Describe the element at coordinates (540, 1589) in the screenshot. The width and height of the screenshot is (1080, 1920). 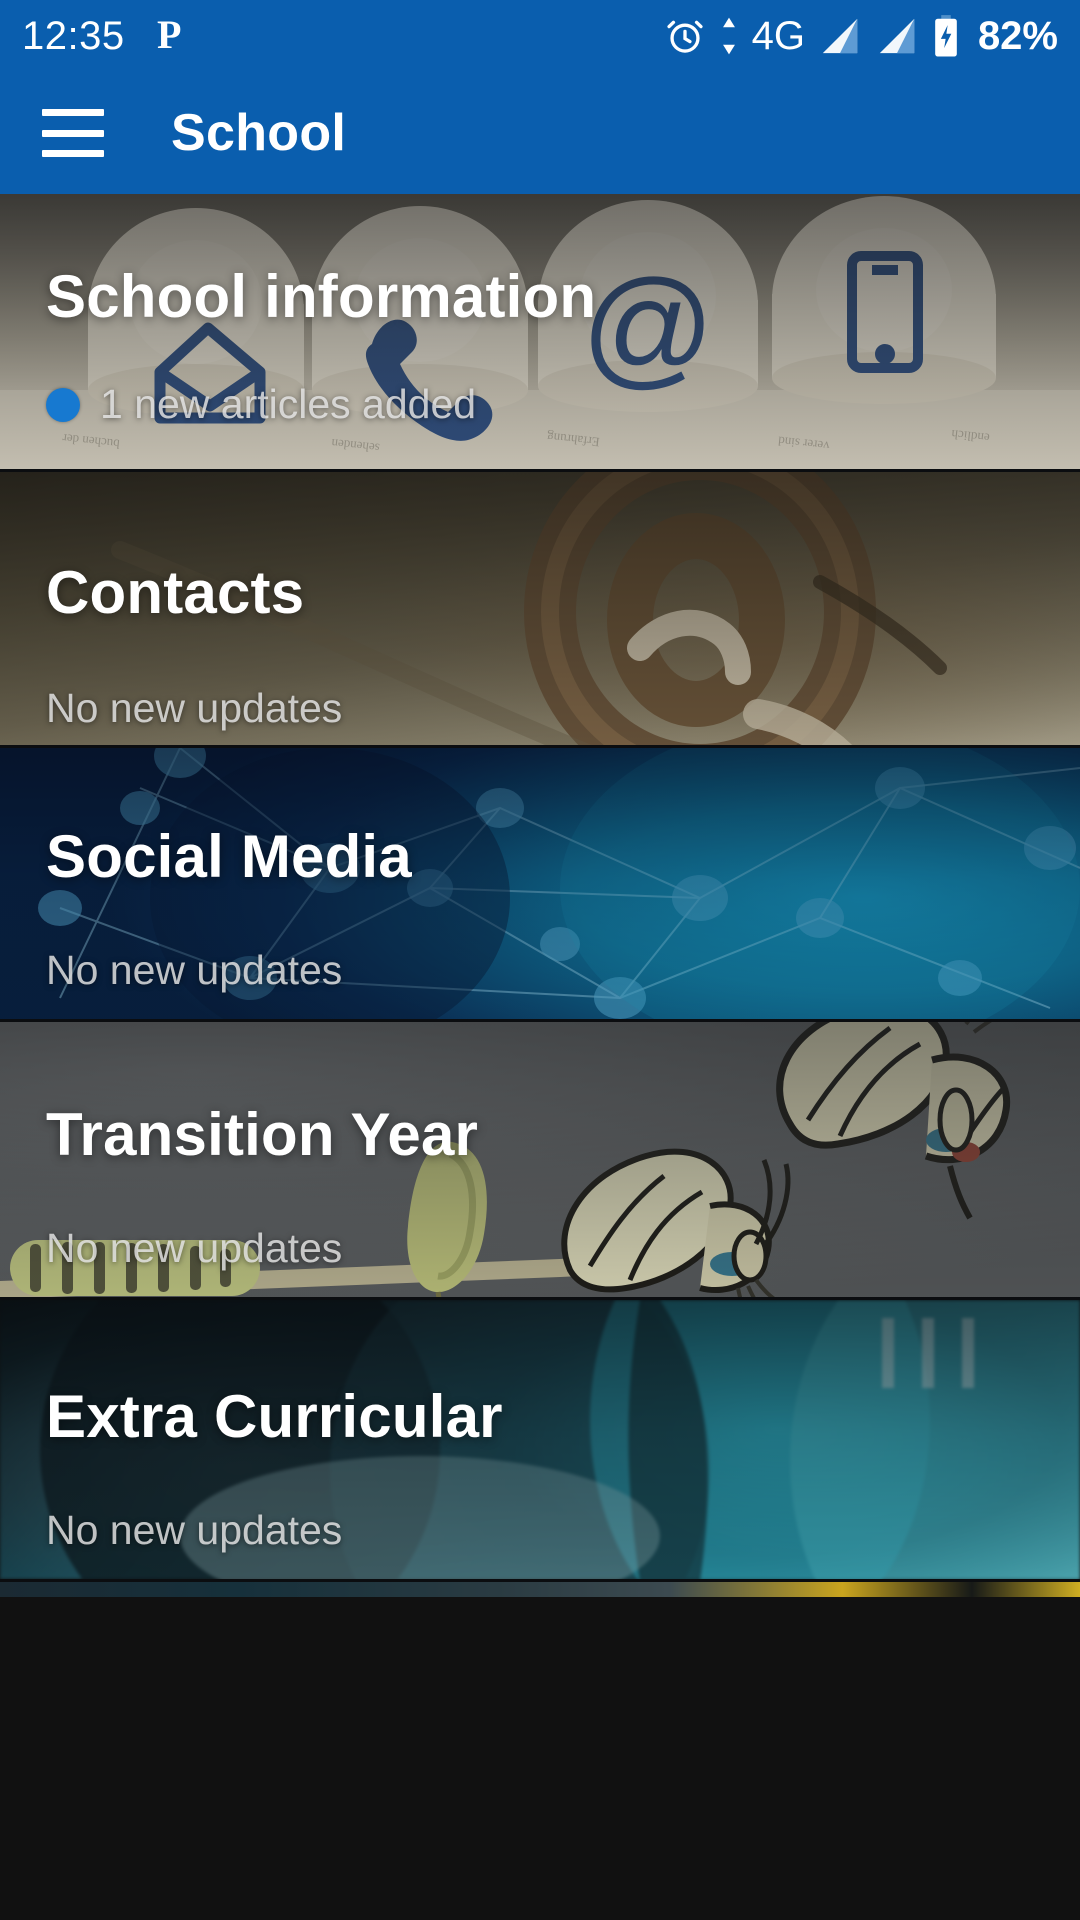
I see `card-next-partial` at that location.